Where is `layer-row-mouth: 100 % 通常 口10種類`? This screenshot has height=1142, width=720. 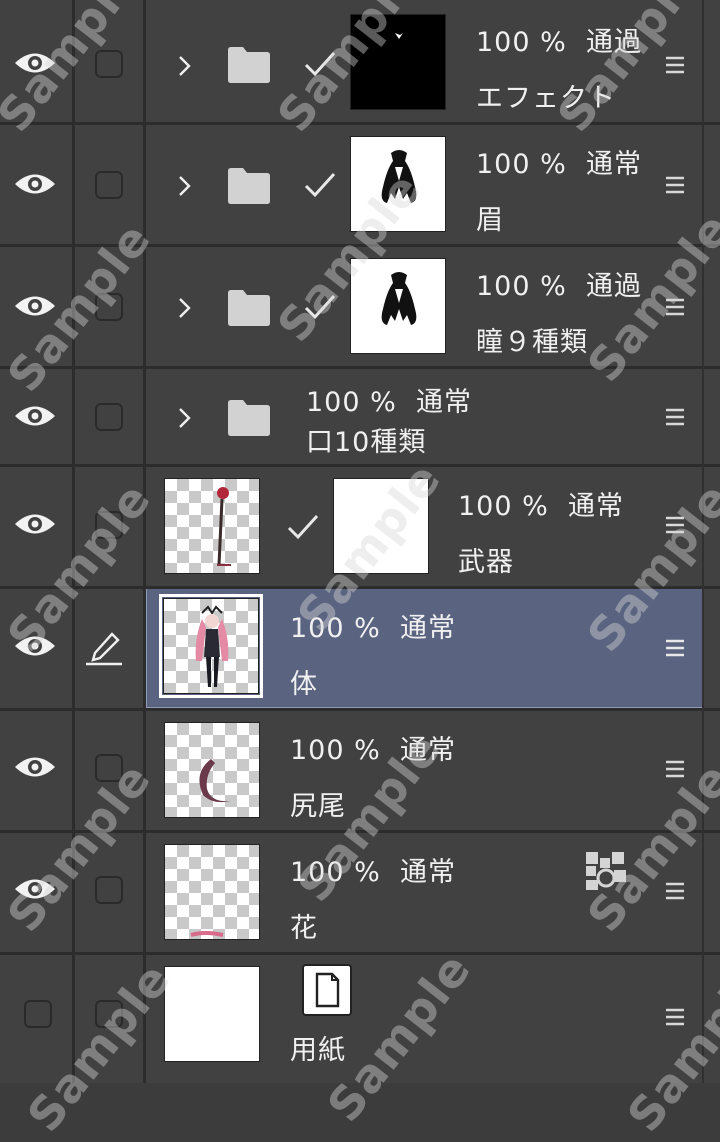 layer-row-mouth: 100 % 通常 口10種類 is located at coordinates (360, 416).